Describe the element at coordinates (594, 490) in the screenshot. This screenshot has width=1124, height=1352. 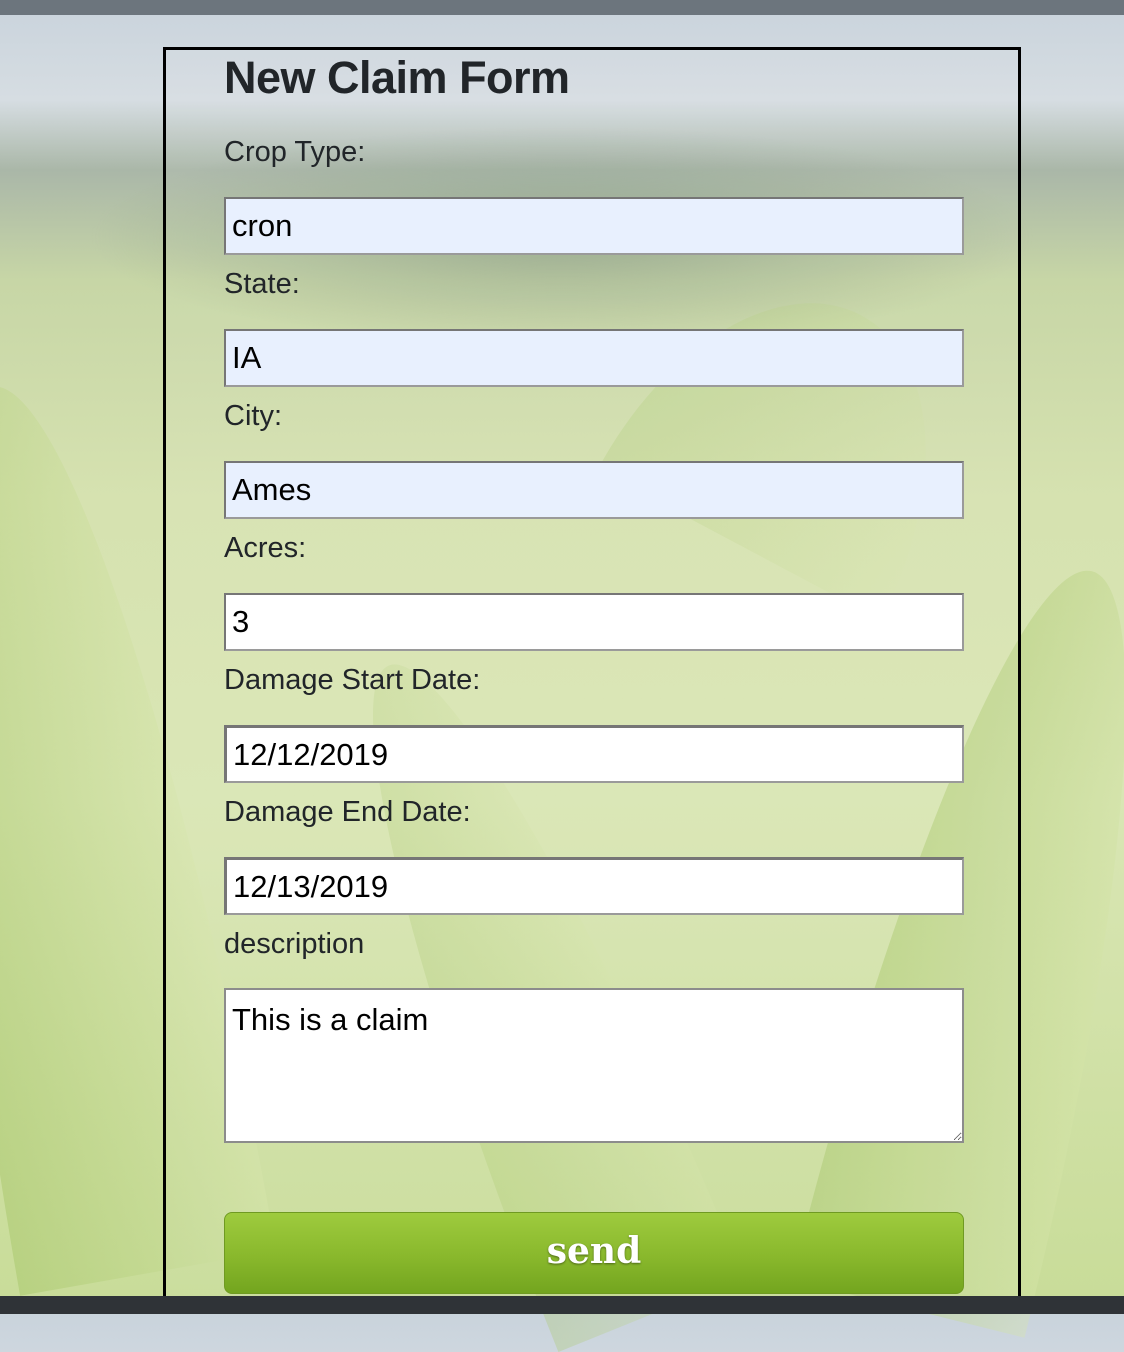
I see `city-input` at that location.